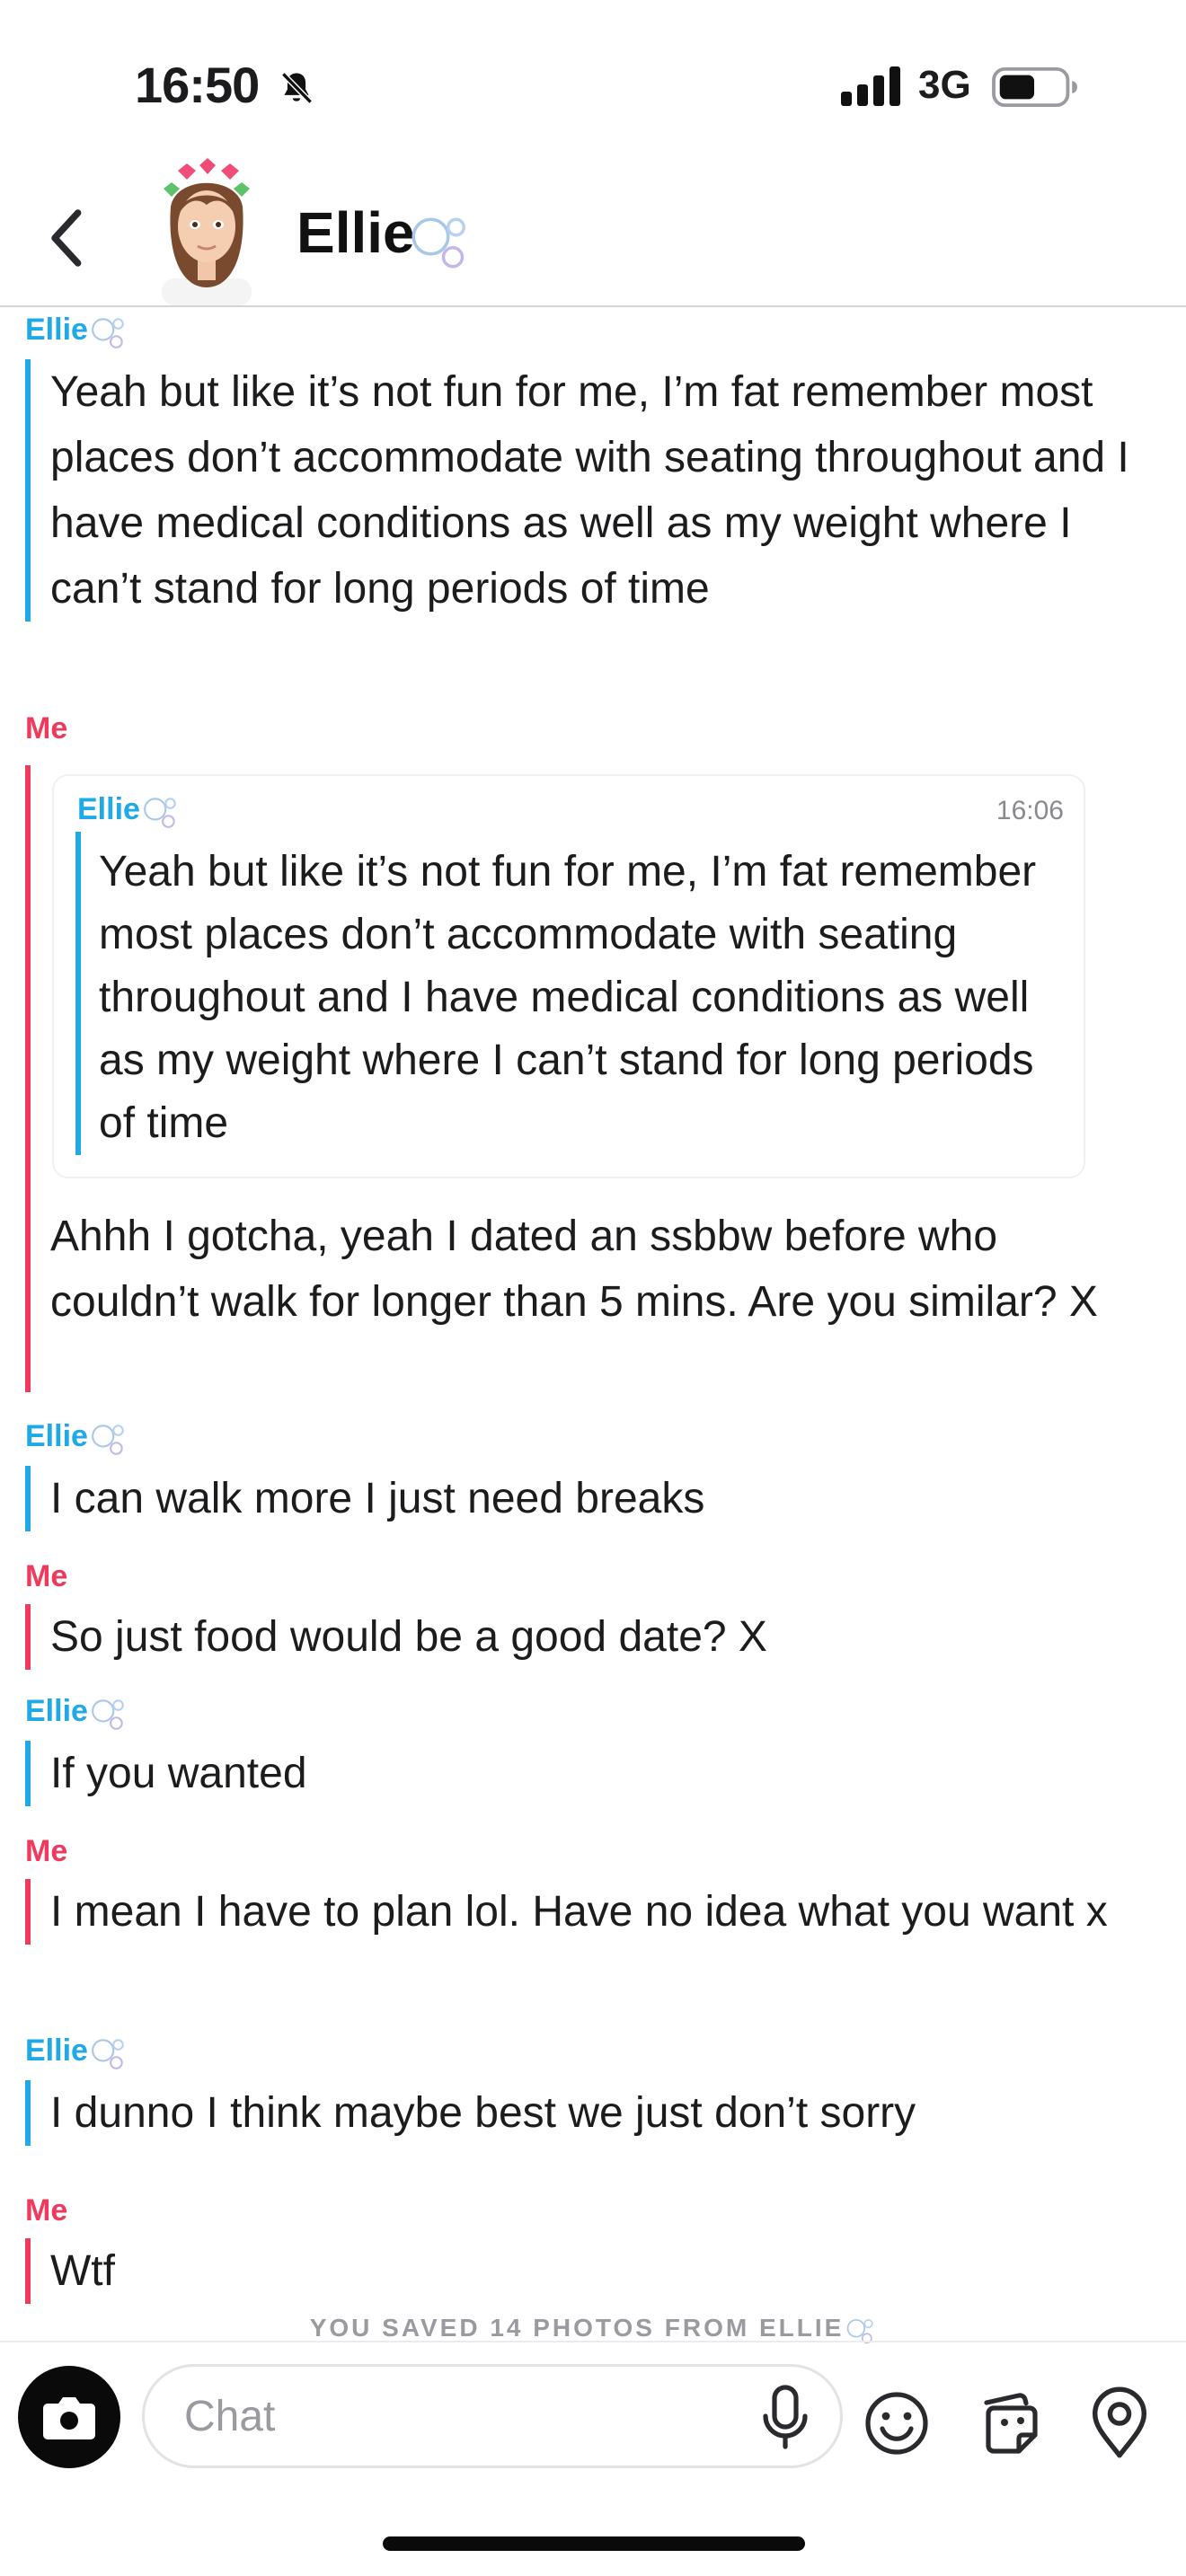 The image size is (1186, 2576). I want to click on chat-header: Ellie, so click(593, 225).